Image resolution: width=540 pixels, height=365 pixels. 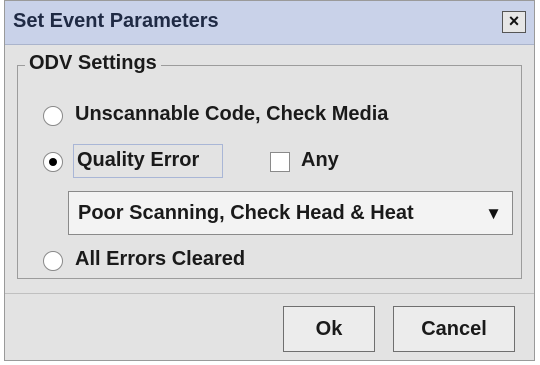 I want to click on chevron-down-icon: ▼, so click(x=493, y=214).